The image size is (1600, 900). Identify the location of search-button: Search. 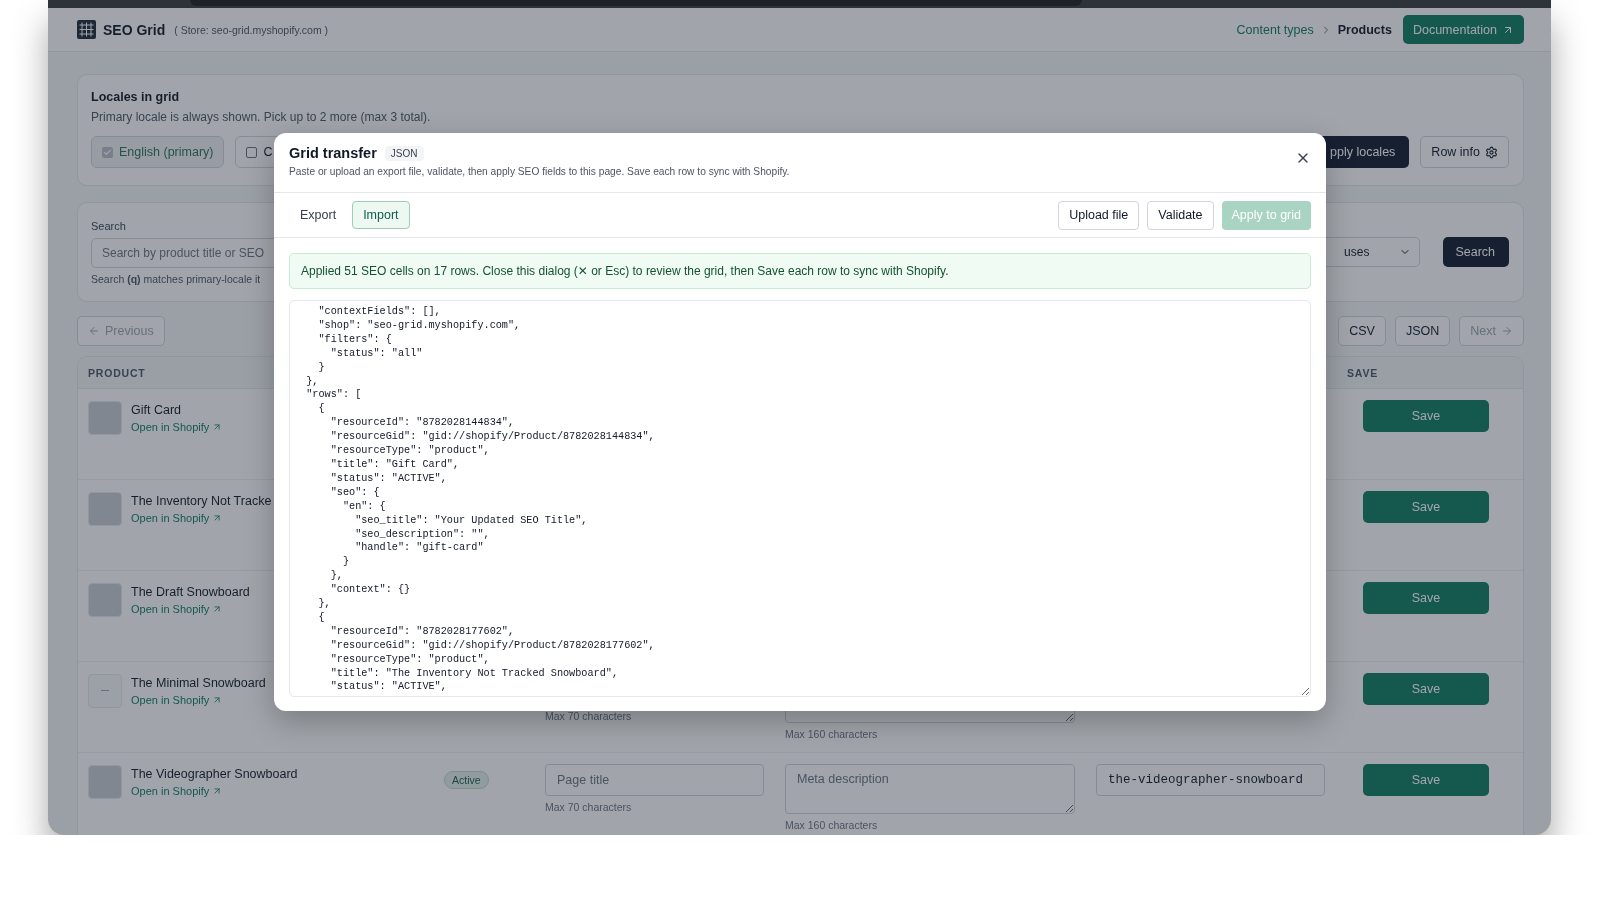
(1476, 252).